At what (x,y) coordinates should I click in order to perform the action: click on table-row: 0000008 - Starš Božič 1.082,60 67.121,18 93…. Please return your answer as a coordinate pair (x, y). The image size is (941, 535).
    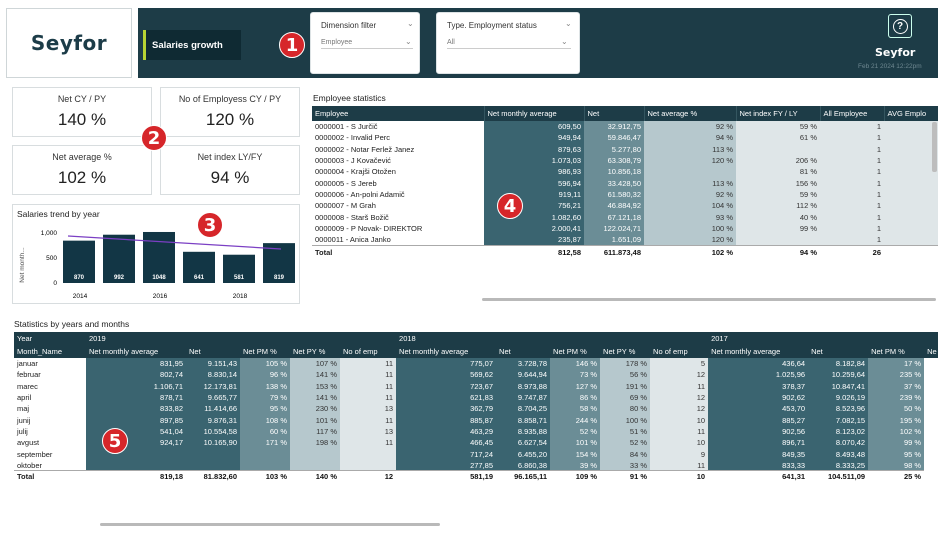
    Looking at the image, I should click on (625, 217).